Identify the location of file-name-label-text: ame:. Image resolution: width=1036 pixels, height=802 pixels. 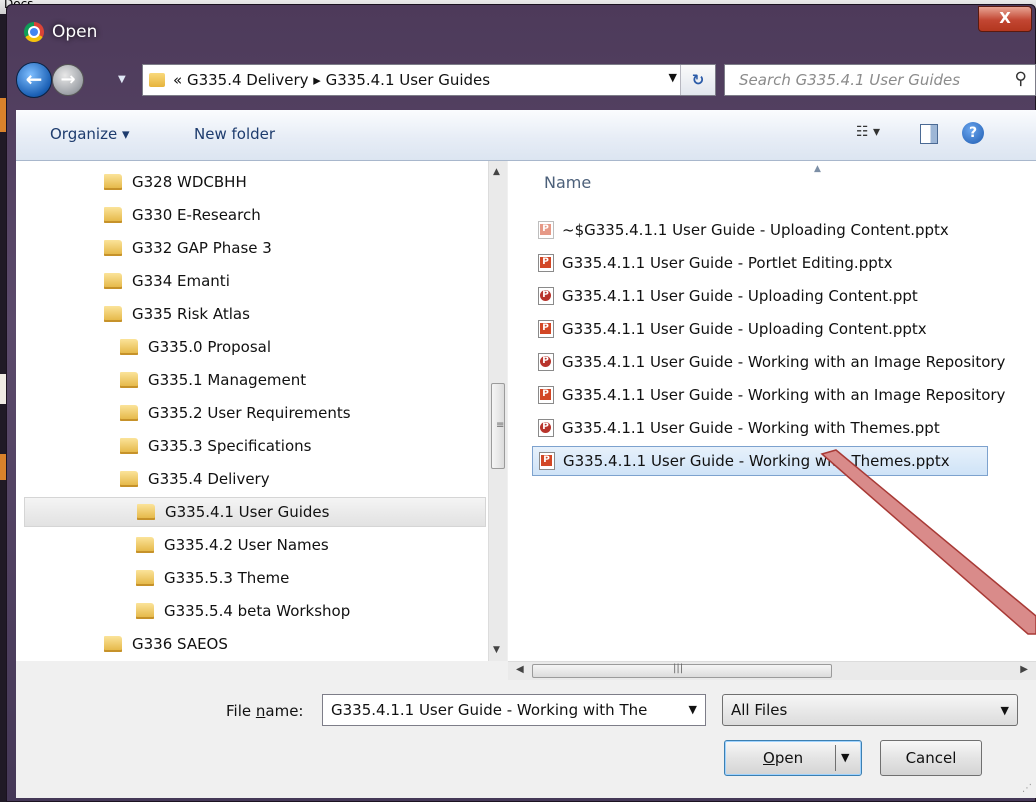
(284, 711).